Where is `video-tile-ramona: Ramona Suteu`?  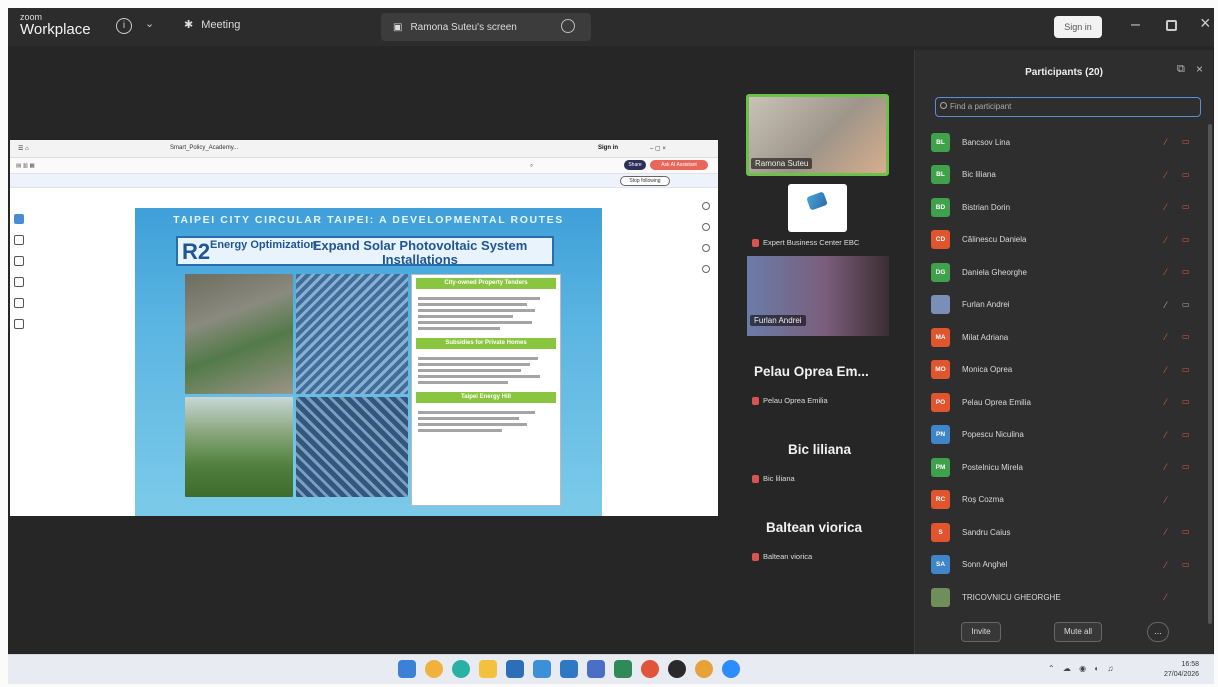
video-tile-ramona: Ramona Suteu is located at coordinates (817, 135).